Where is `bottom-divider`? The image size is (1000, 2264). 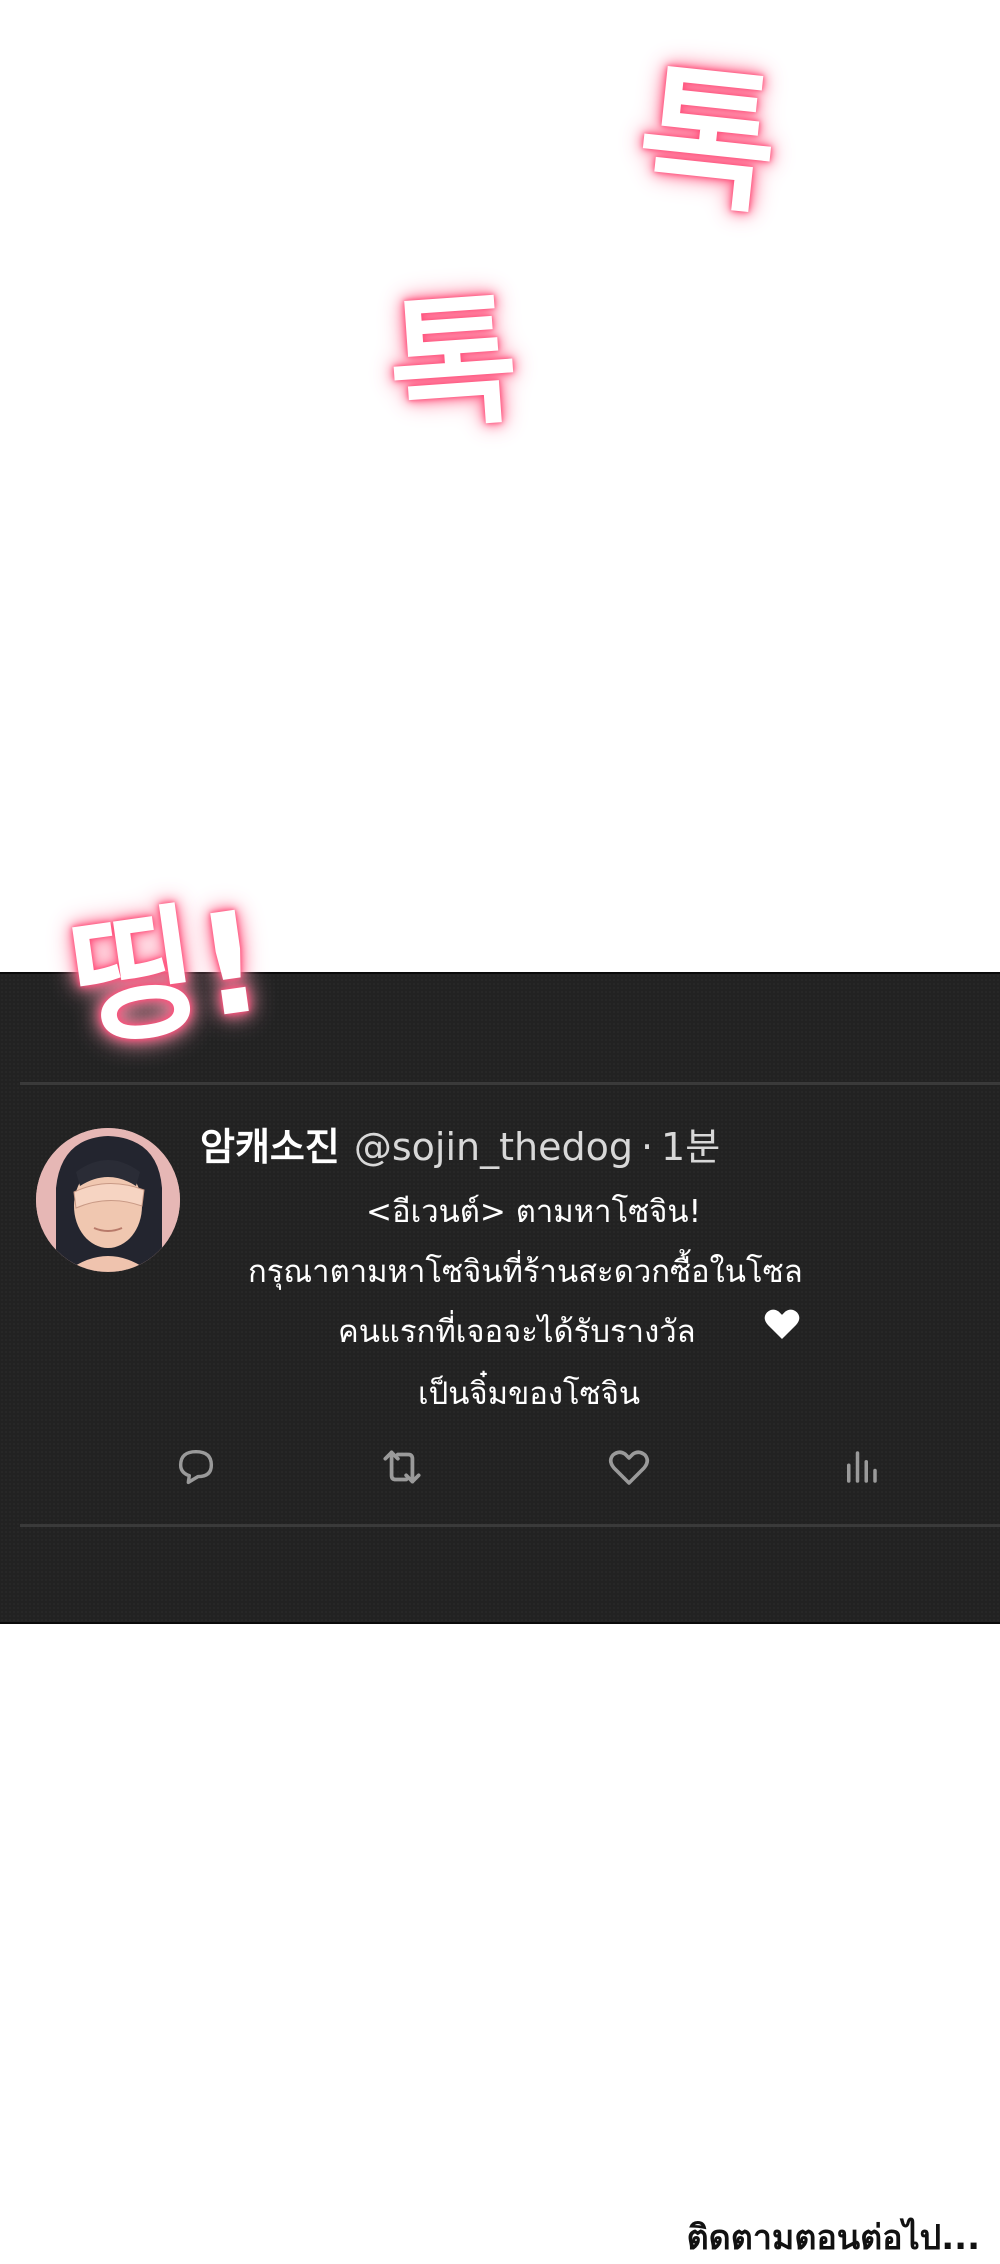
bottom-divider is located at coordinates (510, 1525).